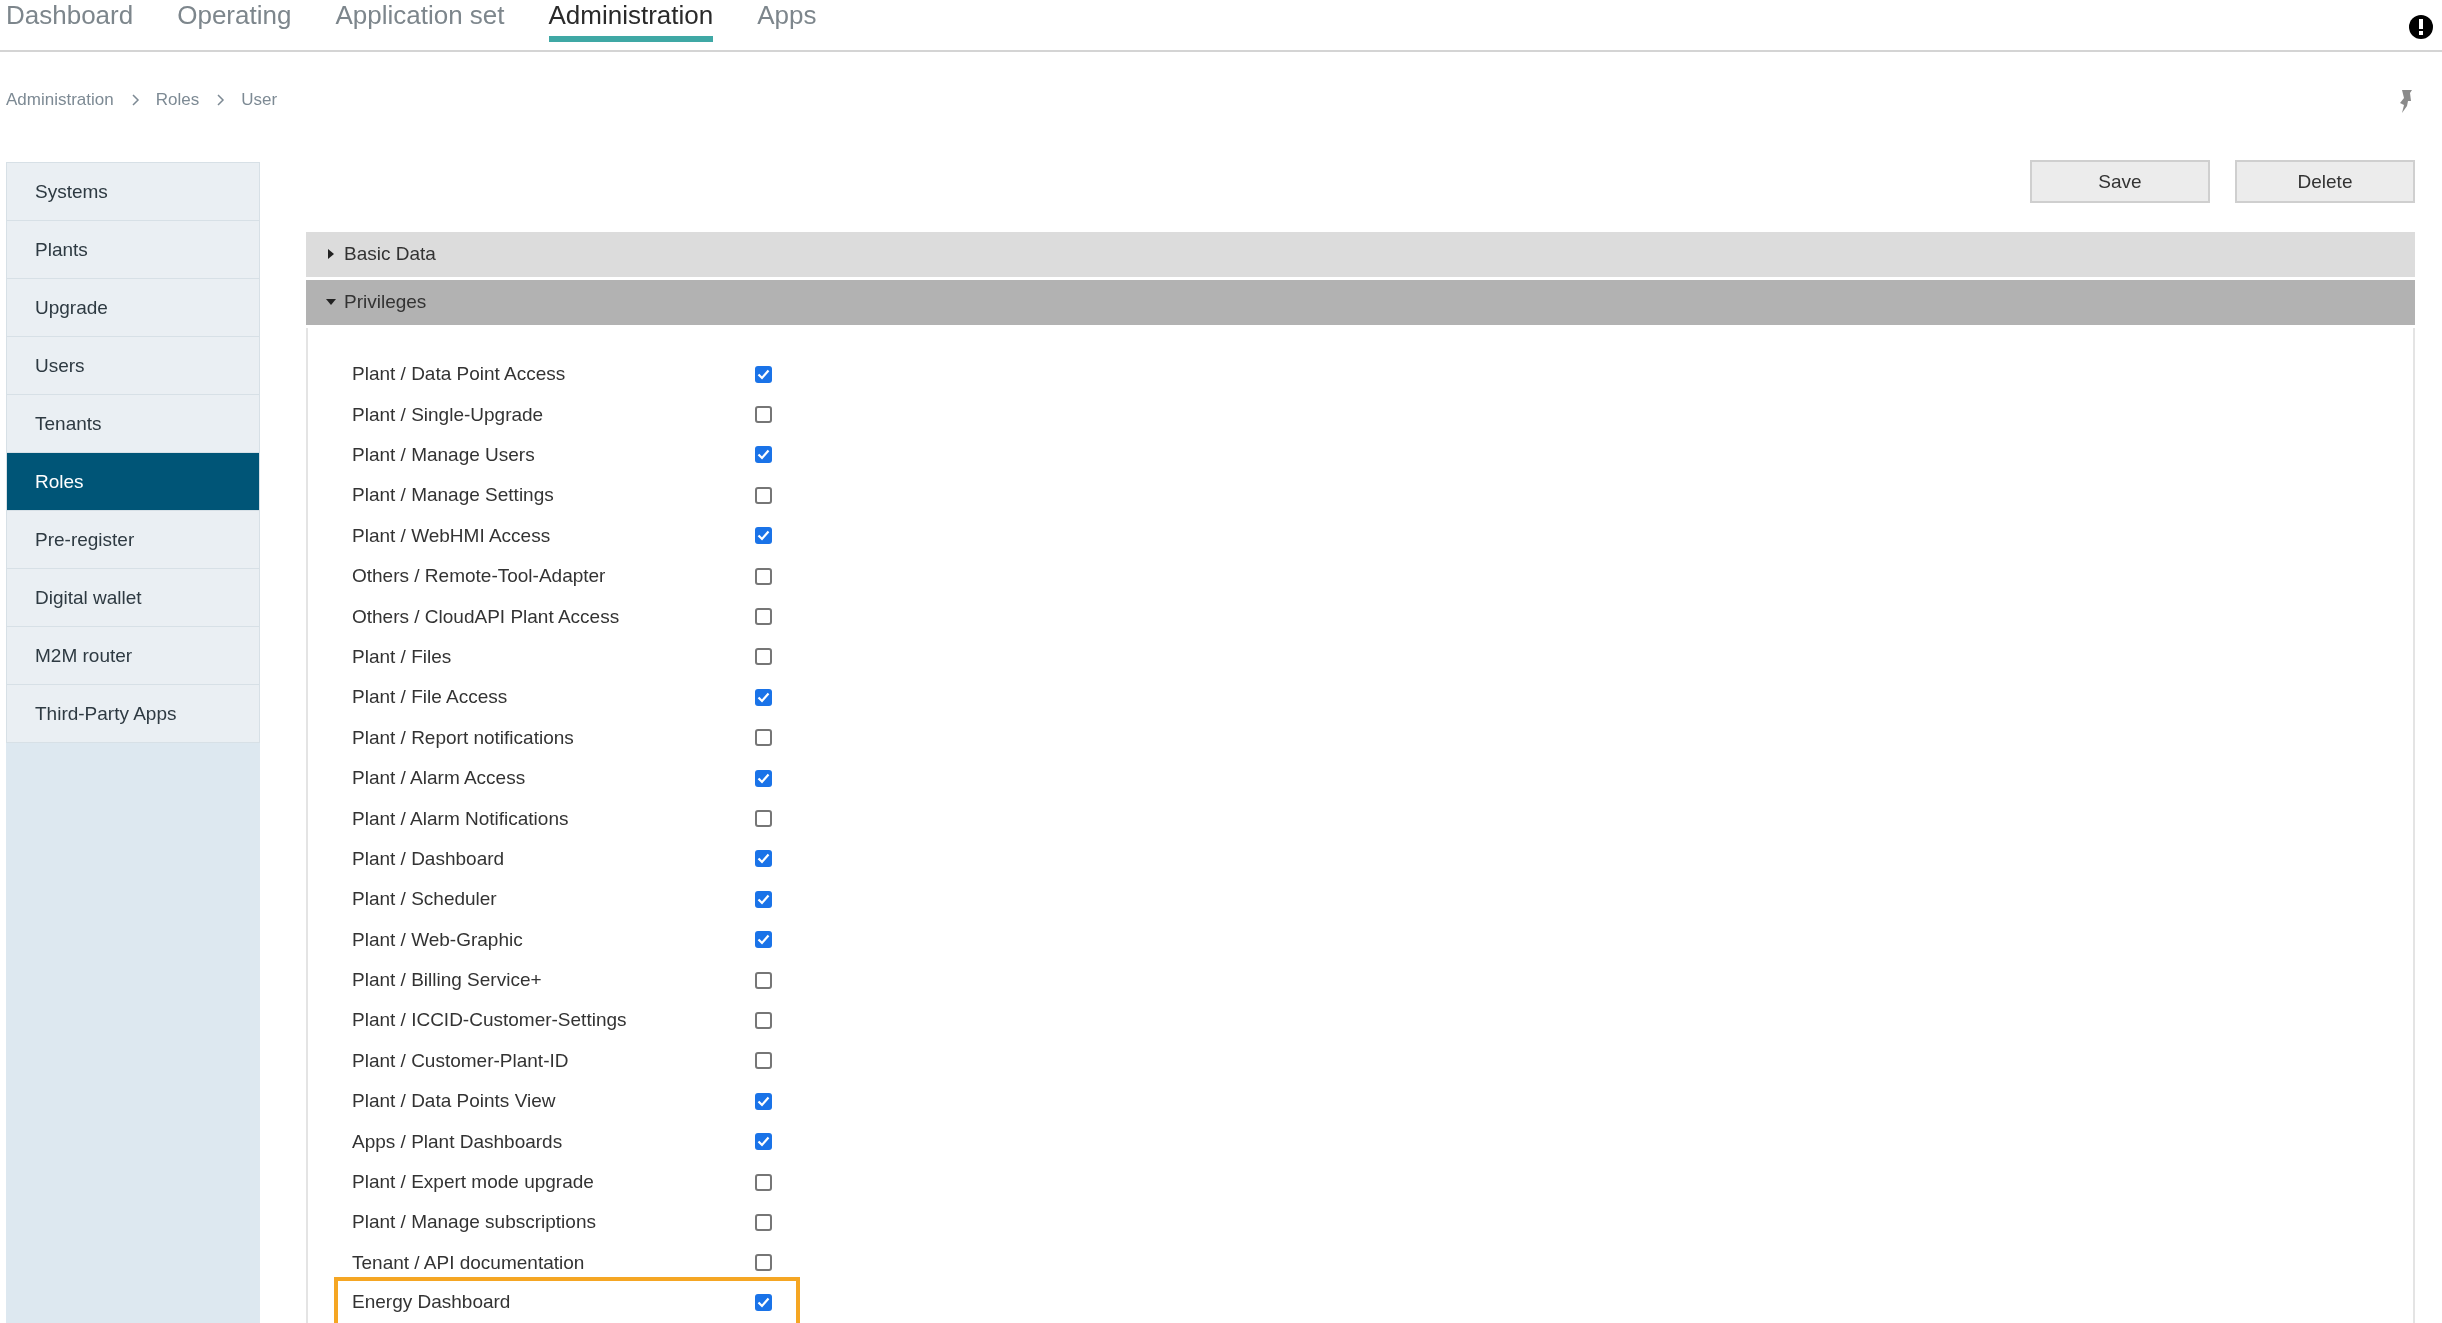  I want to click on sidebar-item: Upgrade, so click(133, 308).